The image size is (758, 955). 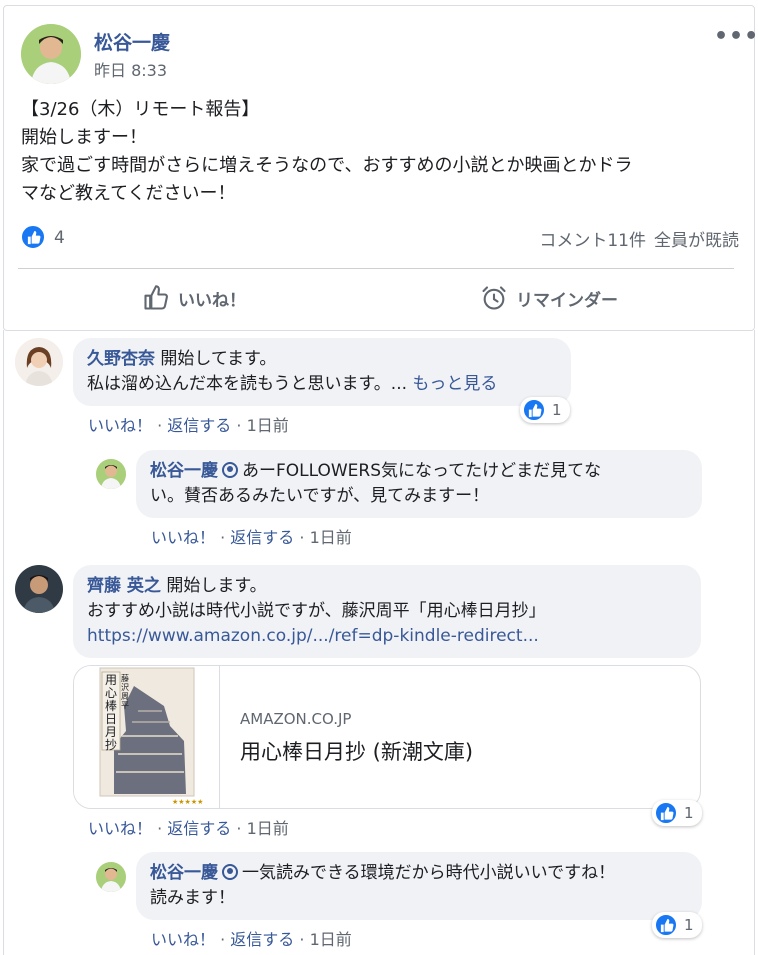 I want to click on post-stats: コメント11件 全員が既読, so click(x=639, y=238).